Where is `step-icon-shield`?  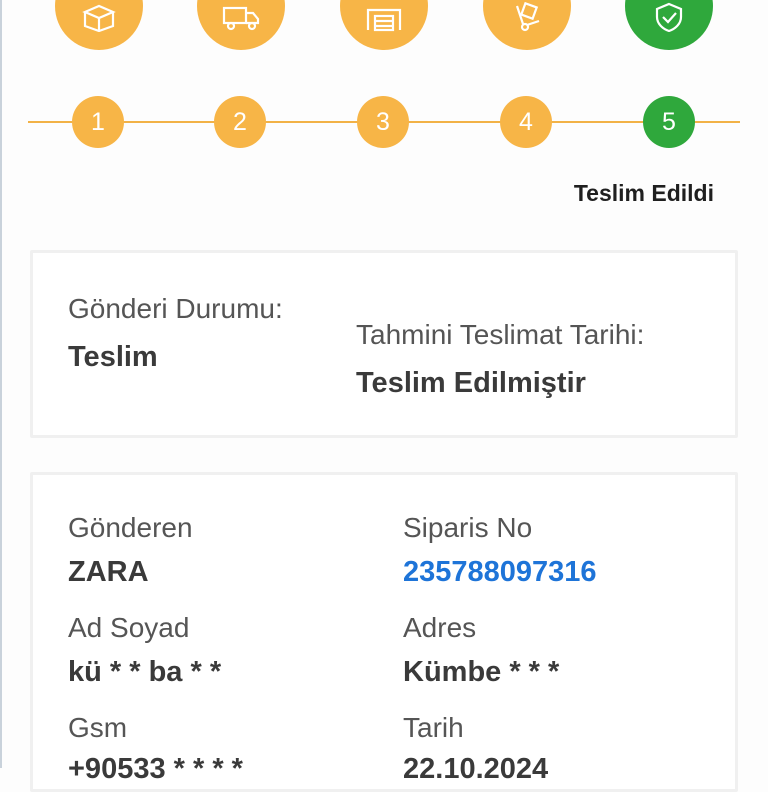 step-icon-shield is located at coordinates (669, 25).